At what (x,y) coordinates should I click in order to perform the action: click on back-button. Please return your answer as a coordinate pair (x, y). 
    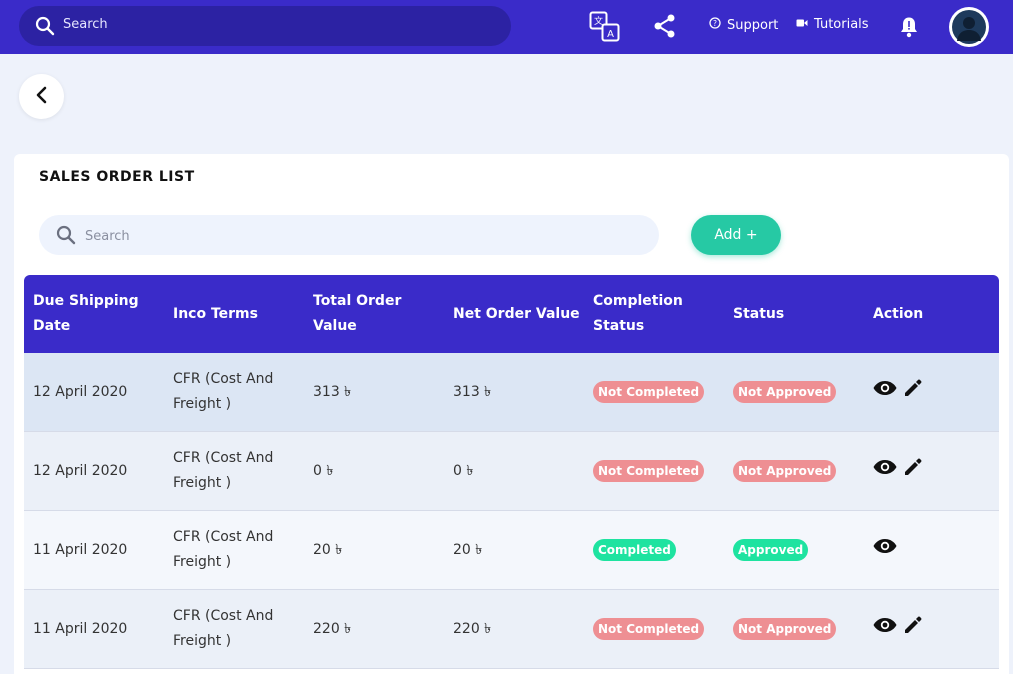
    Looking at the image, I should click on (41, 96).